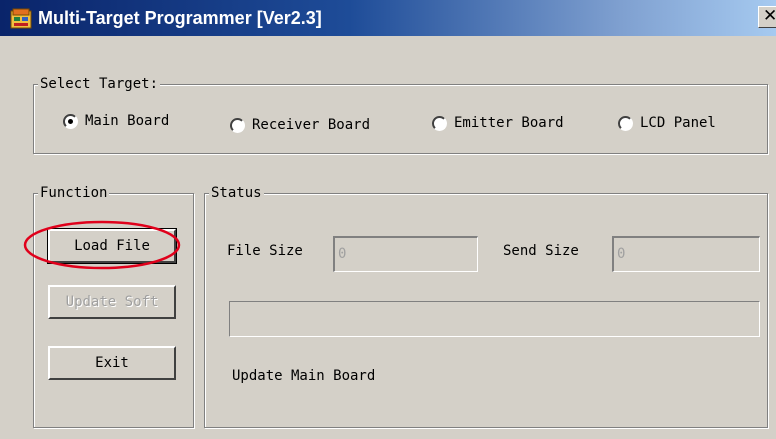  What do you see at coordinates (388, 18) in the screenshot?
I see `title-bar: Multi-Target Programmer [Ver2.3] ✕` at bounding box center [388, 18].